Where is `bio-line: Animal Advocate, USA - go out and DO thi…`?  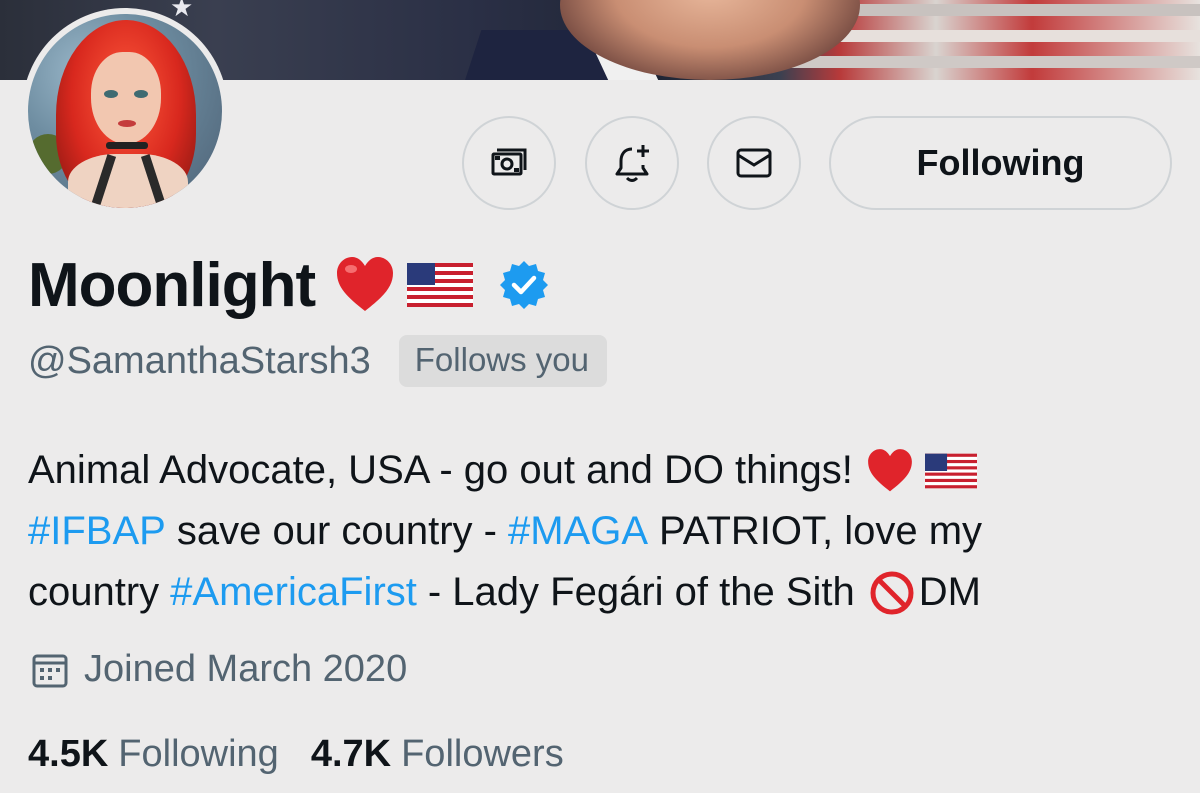 bio-line: Animal Advocate, USA - go out and DO thi… is located at coordinates (608, 470).